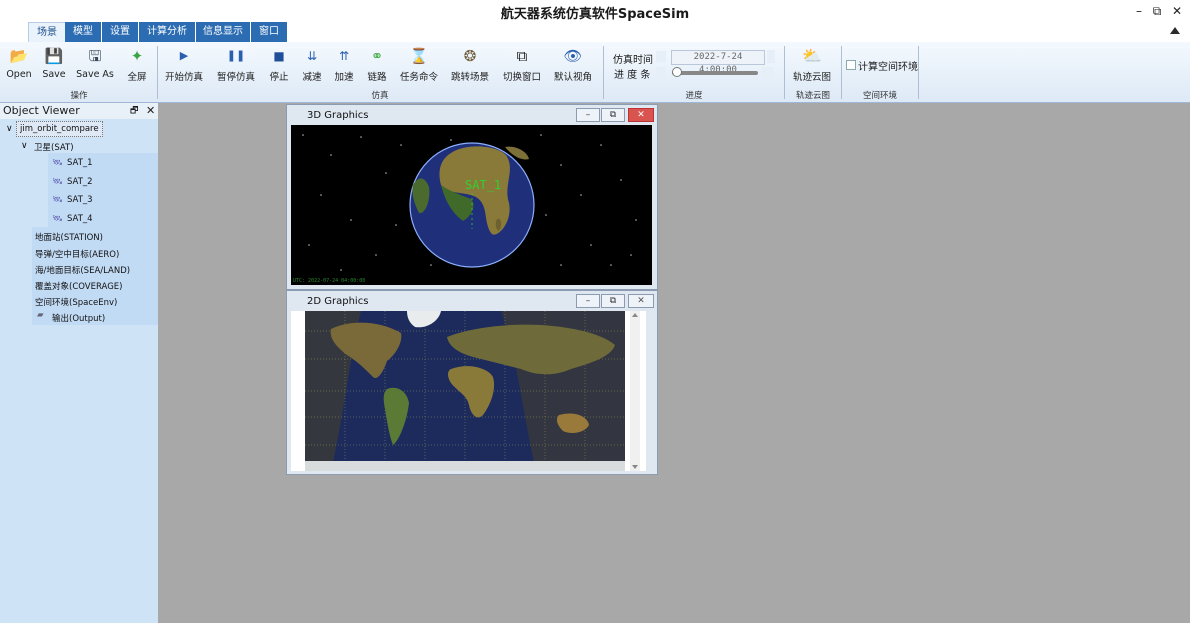 Image resolution: width=1190 pixels, height=623 pixels. I want to click on progress-slider-thumb, so click(677, 72).